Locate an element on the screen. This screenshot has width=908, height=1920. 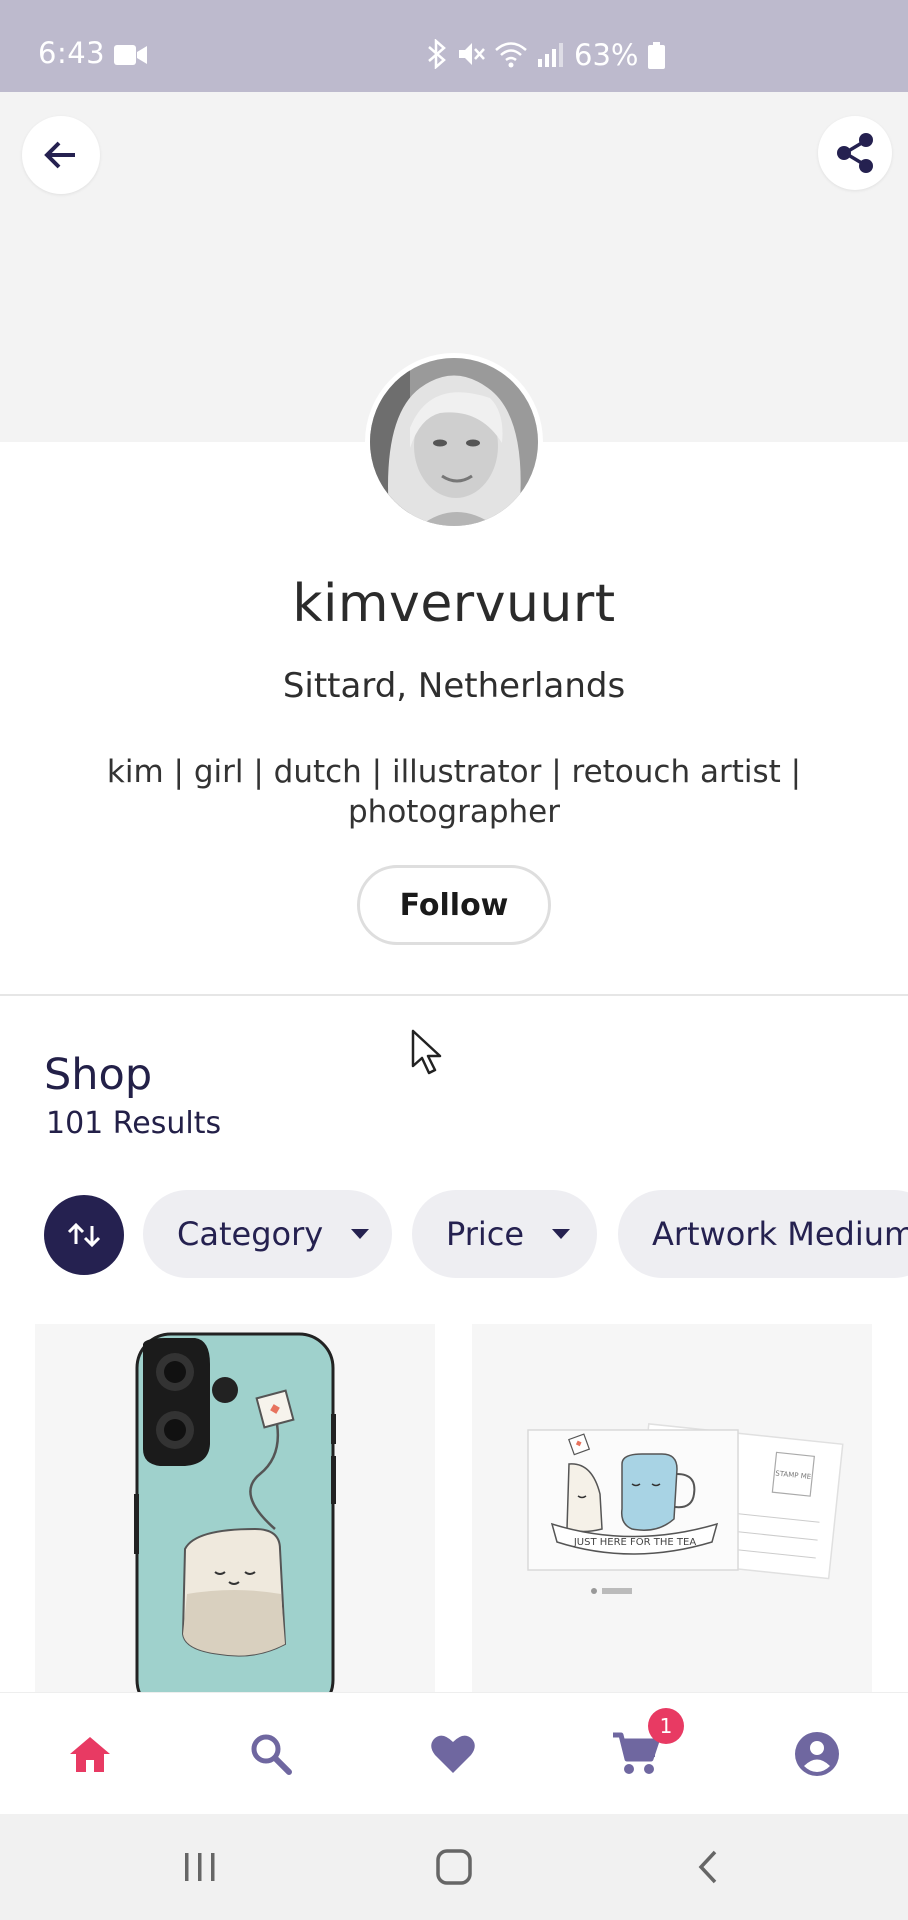
avatar is located at coordinates (454, 442).